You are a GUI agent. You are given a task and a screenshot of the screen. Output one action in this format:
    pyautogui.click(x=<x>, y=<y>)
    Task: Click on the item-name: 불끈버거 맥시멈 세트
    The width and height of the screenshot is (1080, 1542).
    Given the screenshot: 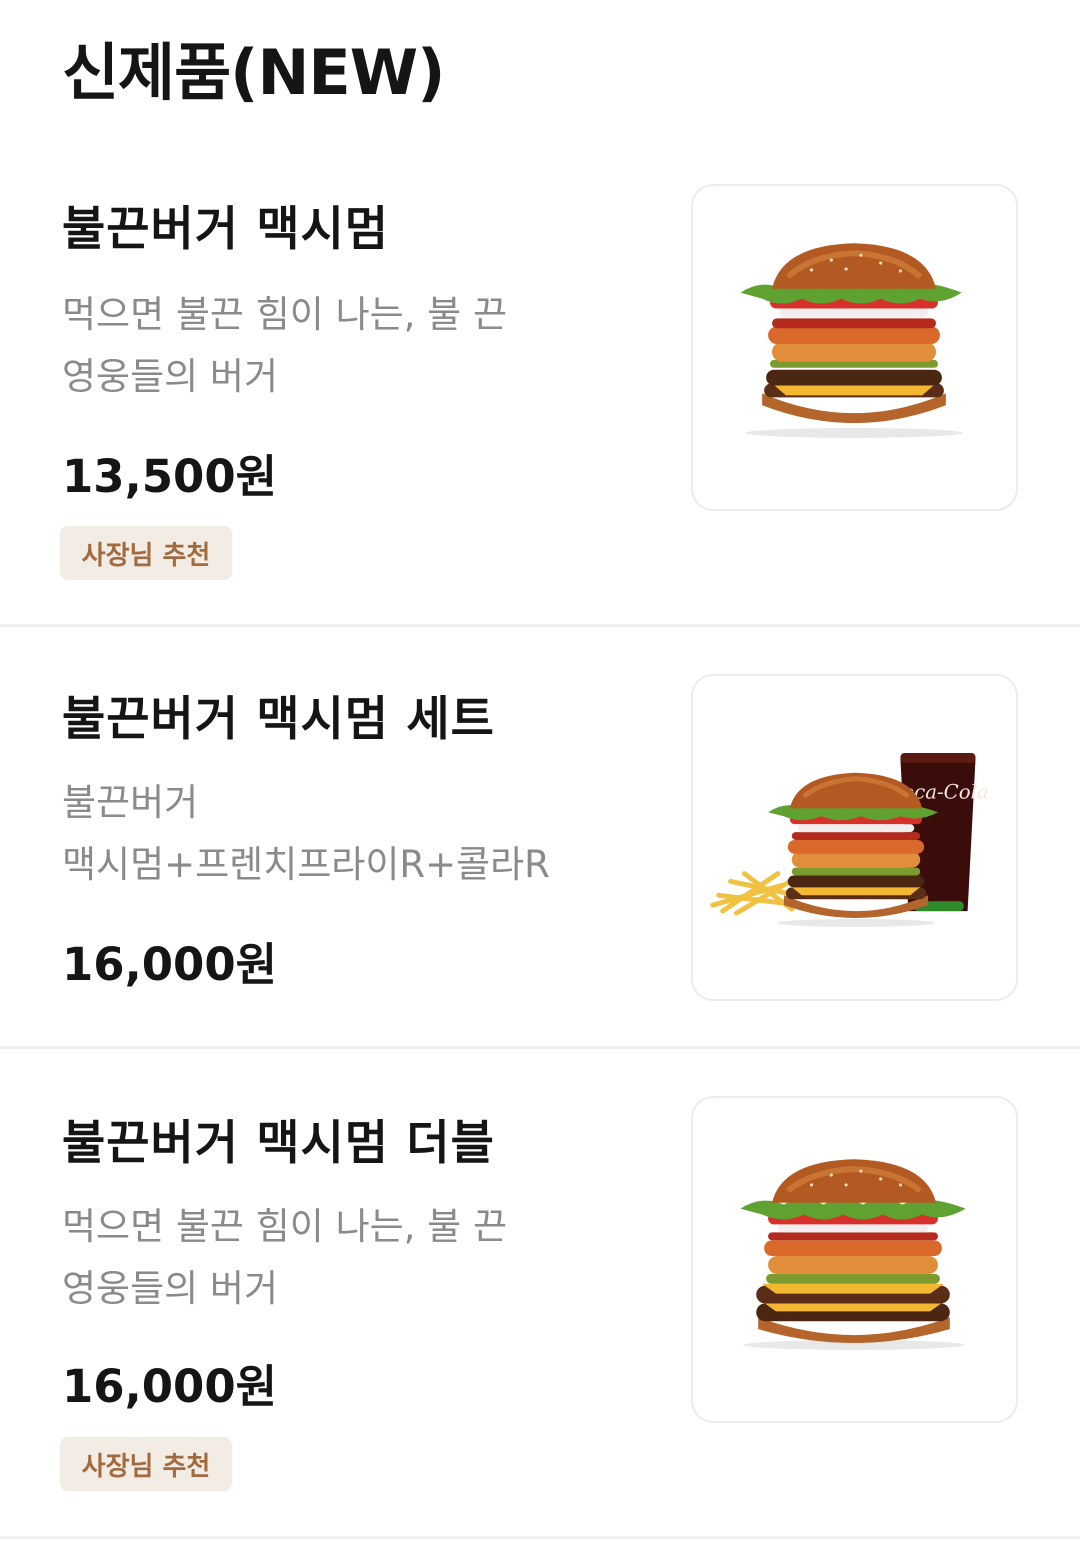 What is the action you would take?
    pyautogui.click(x=278, y=719)
    